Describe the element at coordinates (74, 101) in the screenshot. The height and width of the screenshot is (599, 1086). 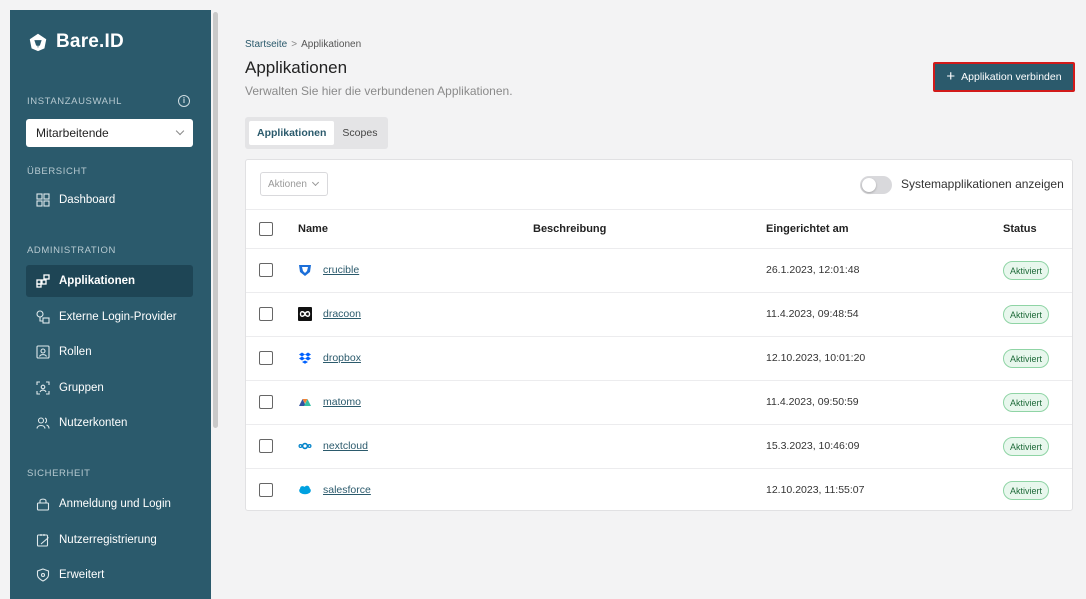
I see `instance-label: INSTANZAUSWAHL` at that location.